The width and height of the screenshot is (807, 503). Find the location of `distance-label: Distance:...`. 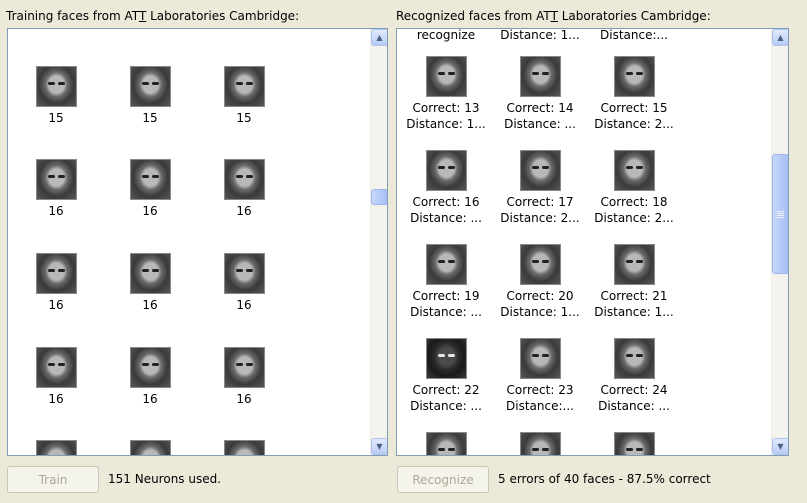

distance-label: Distance:... is located at coordinates (540, 406).